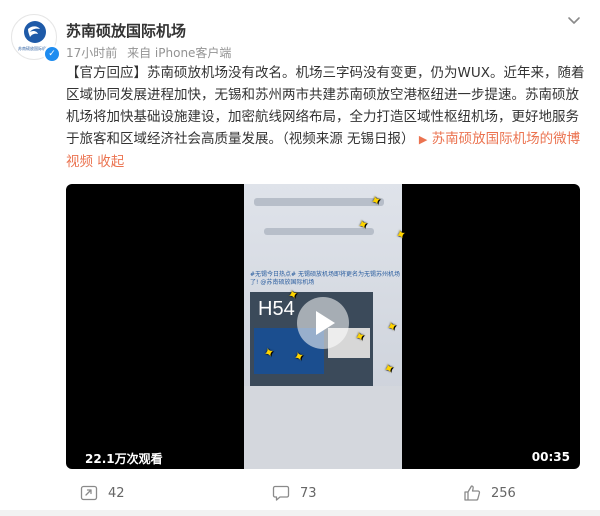 This screenshot has width=600, height=516. I want to click on comment-count: 73, so click(308, 493).